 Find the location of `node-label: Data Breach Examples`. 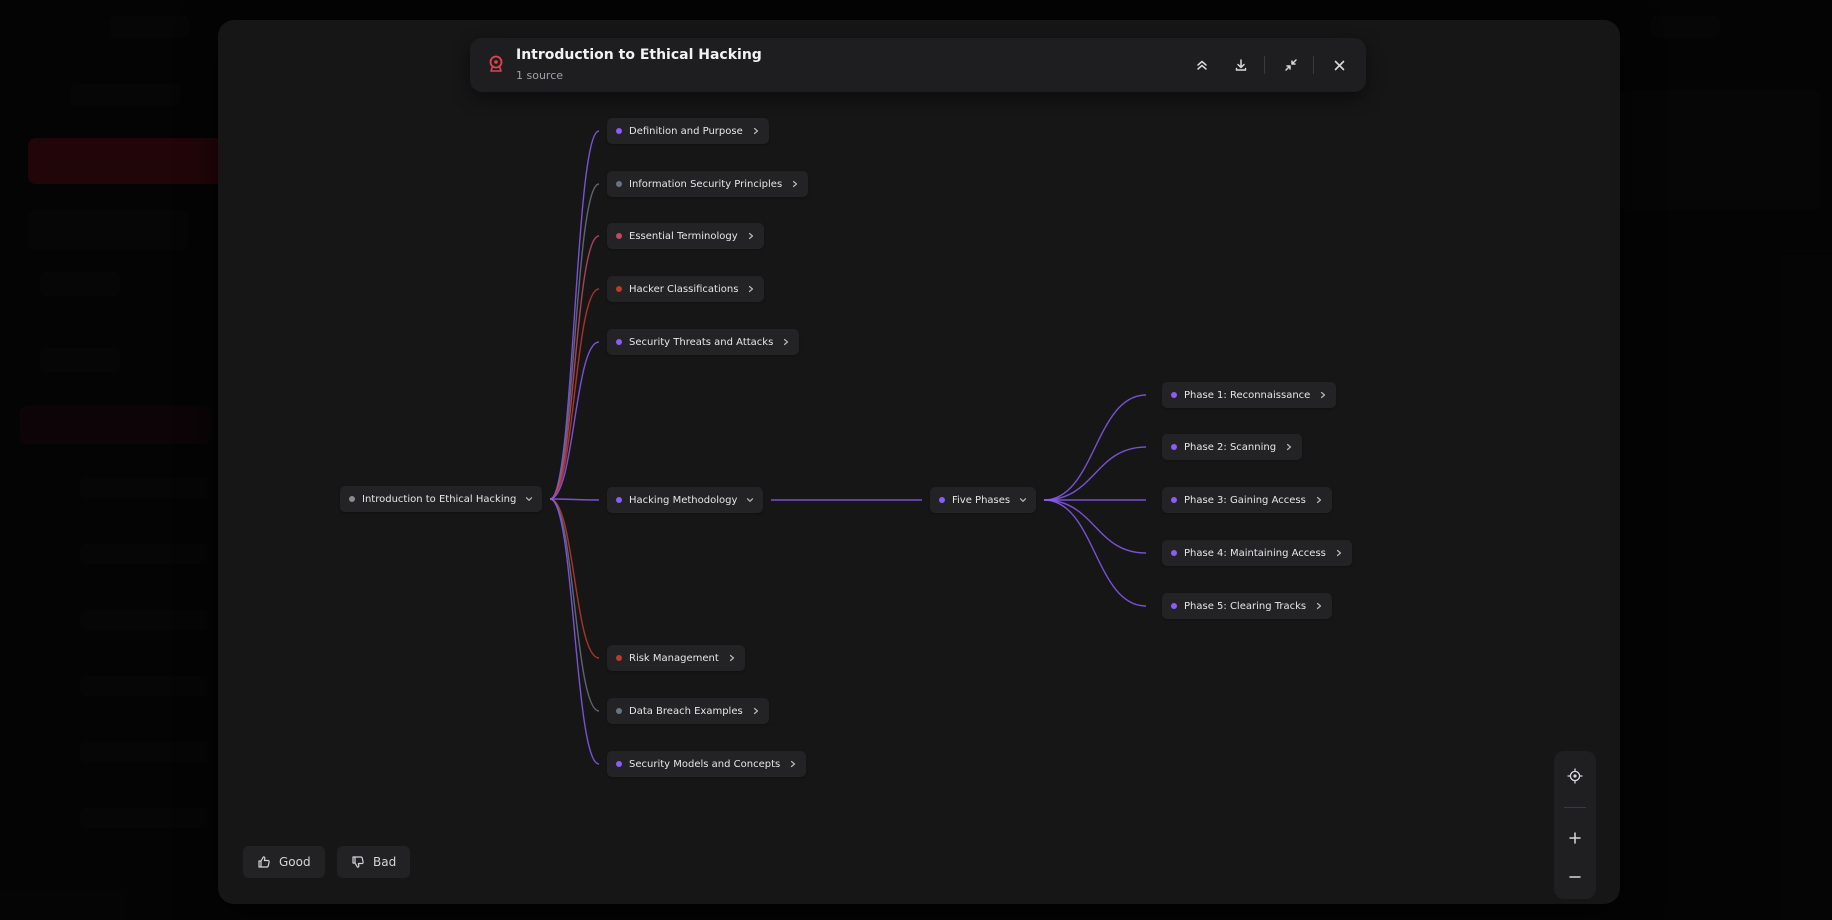

node-label: Data Breach Examples is located at coordinates (686, 711).